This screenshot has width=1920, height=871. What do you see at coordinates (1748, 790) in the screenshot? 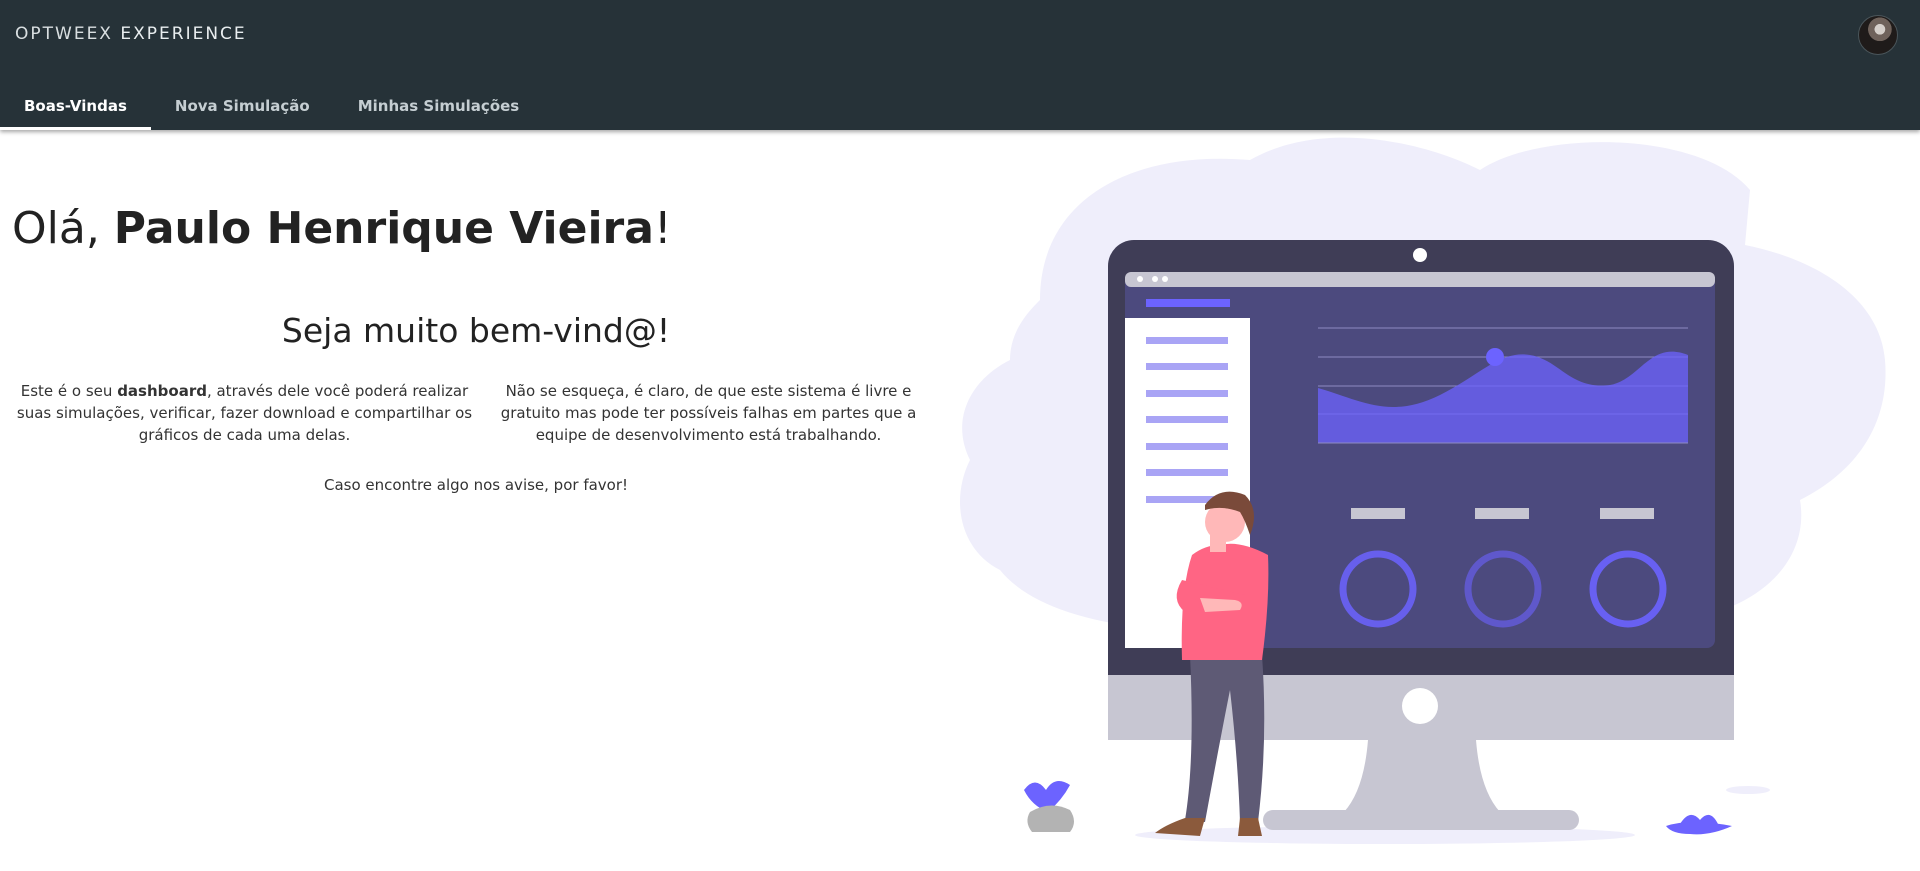
I see `small-shadow` at bounding box center [1748, 790].